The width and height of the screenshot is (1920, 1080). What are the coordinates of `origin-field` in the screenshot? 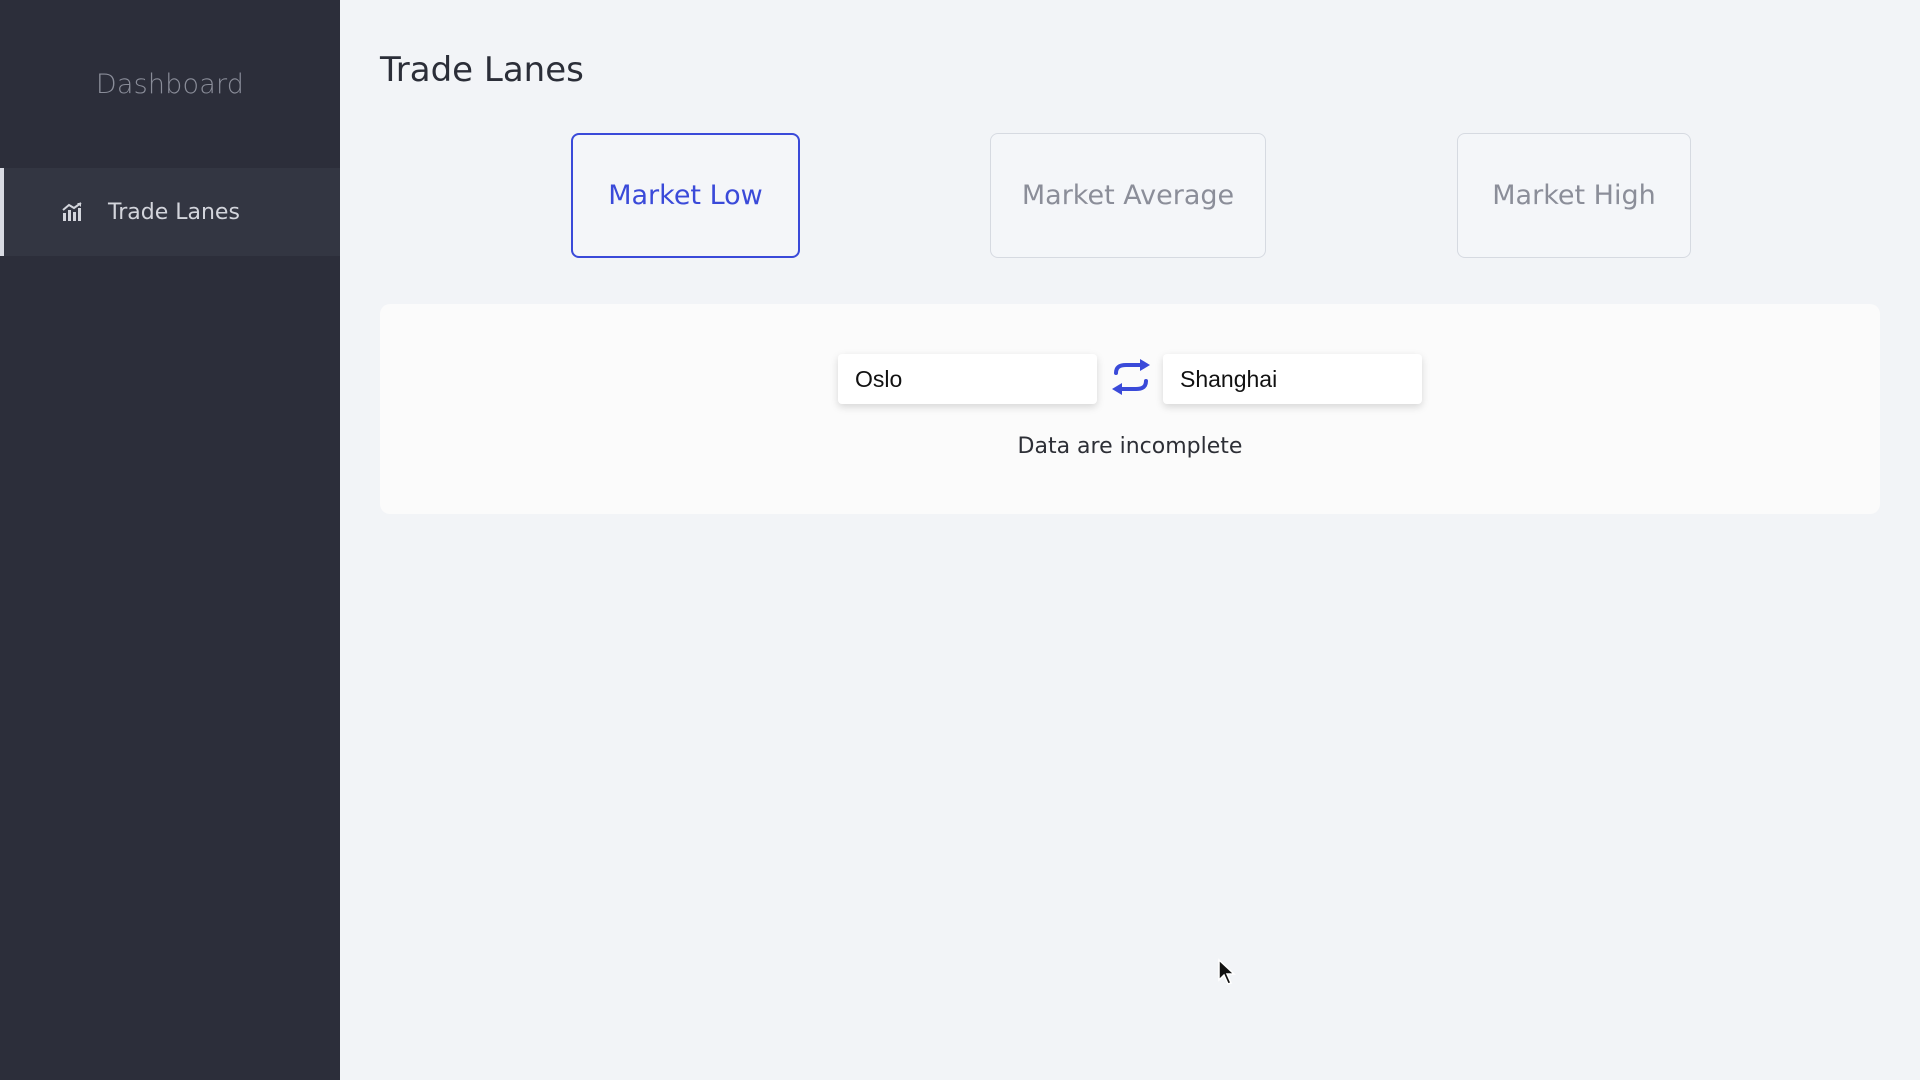 It's located at (967, 379).